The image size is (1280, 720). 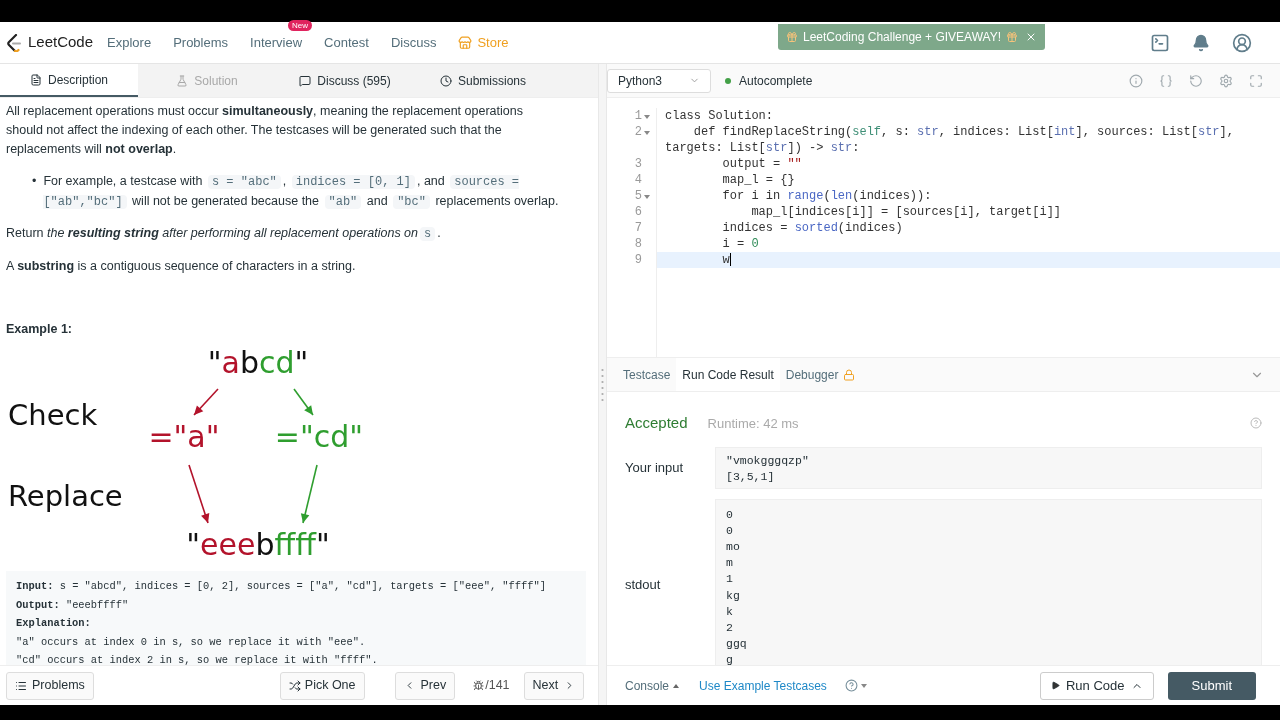 I want to click on right-match: ="cd", so click(x=319, y=436).